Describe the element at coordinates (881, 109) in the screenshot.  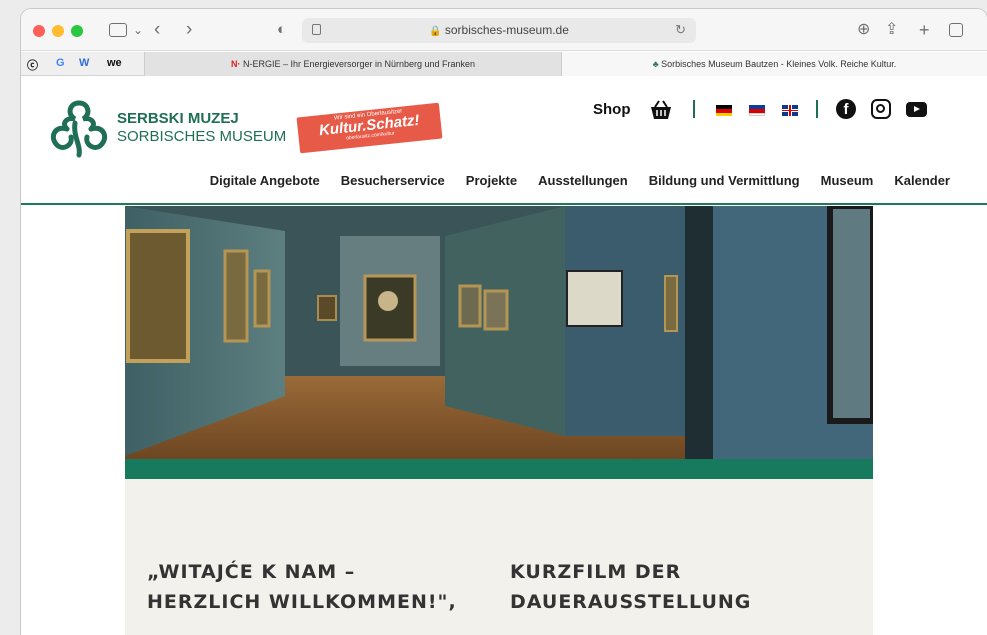
I see `instagram-icon` at that location.